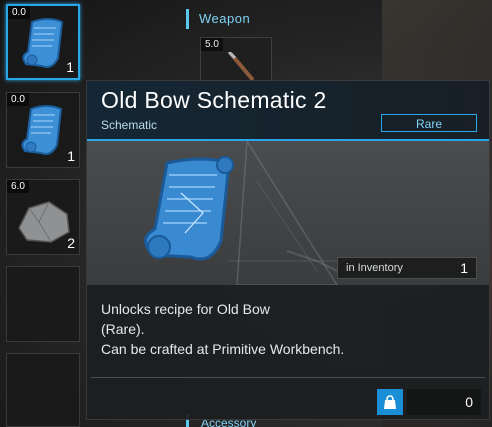 This screenshot has height=427, width=492. I want to click on weapon-icon, so click(241, 67).